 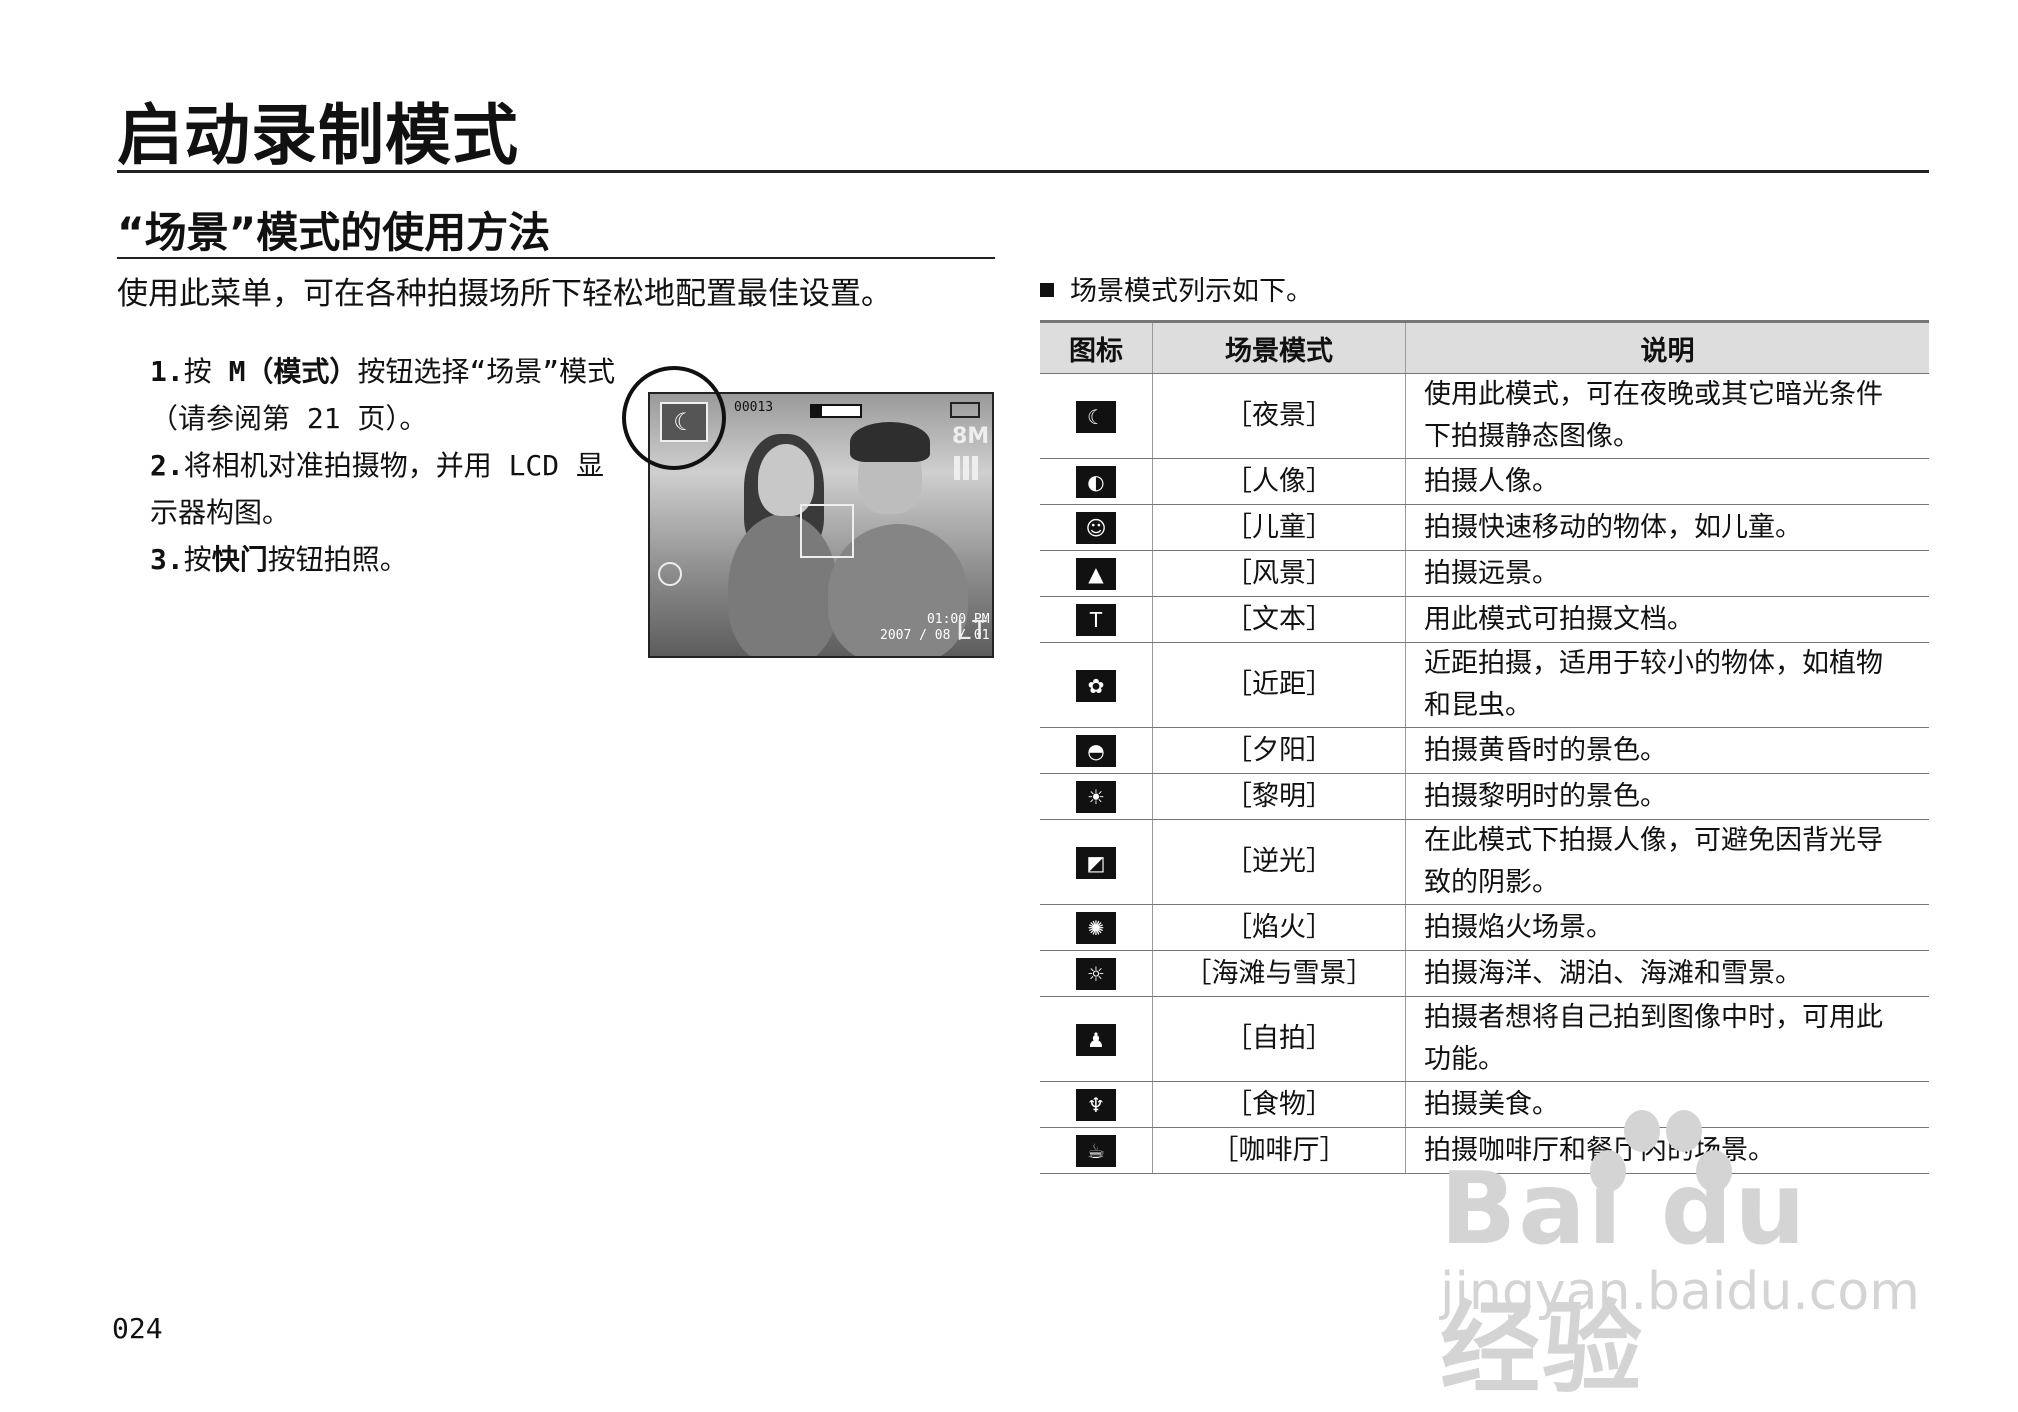 I want to click on closeup-icon: ✿, so click(x=1096, y=685).